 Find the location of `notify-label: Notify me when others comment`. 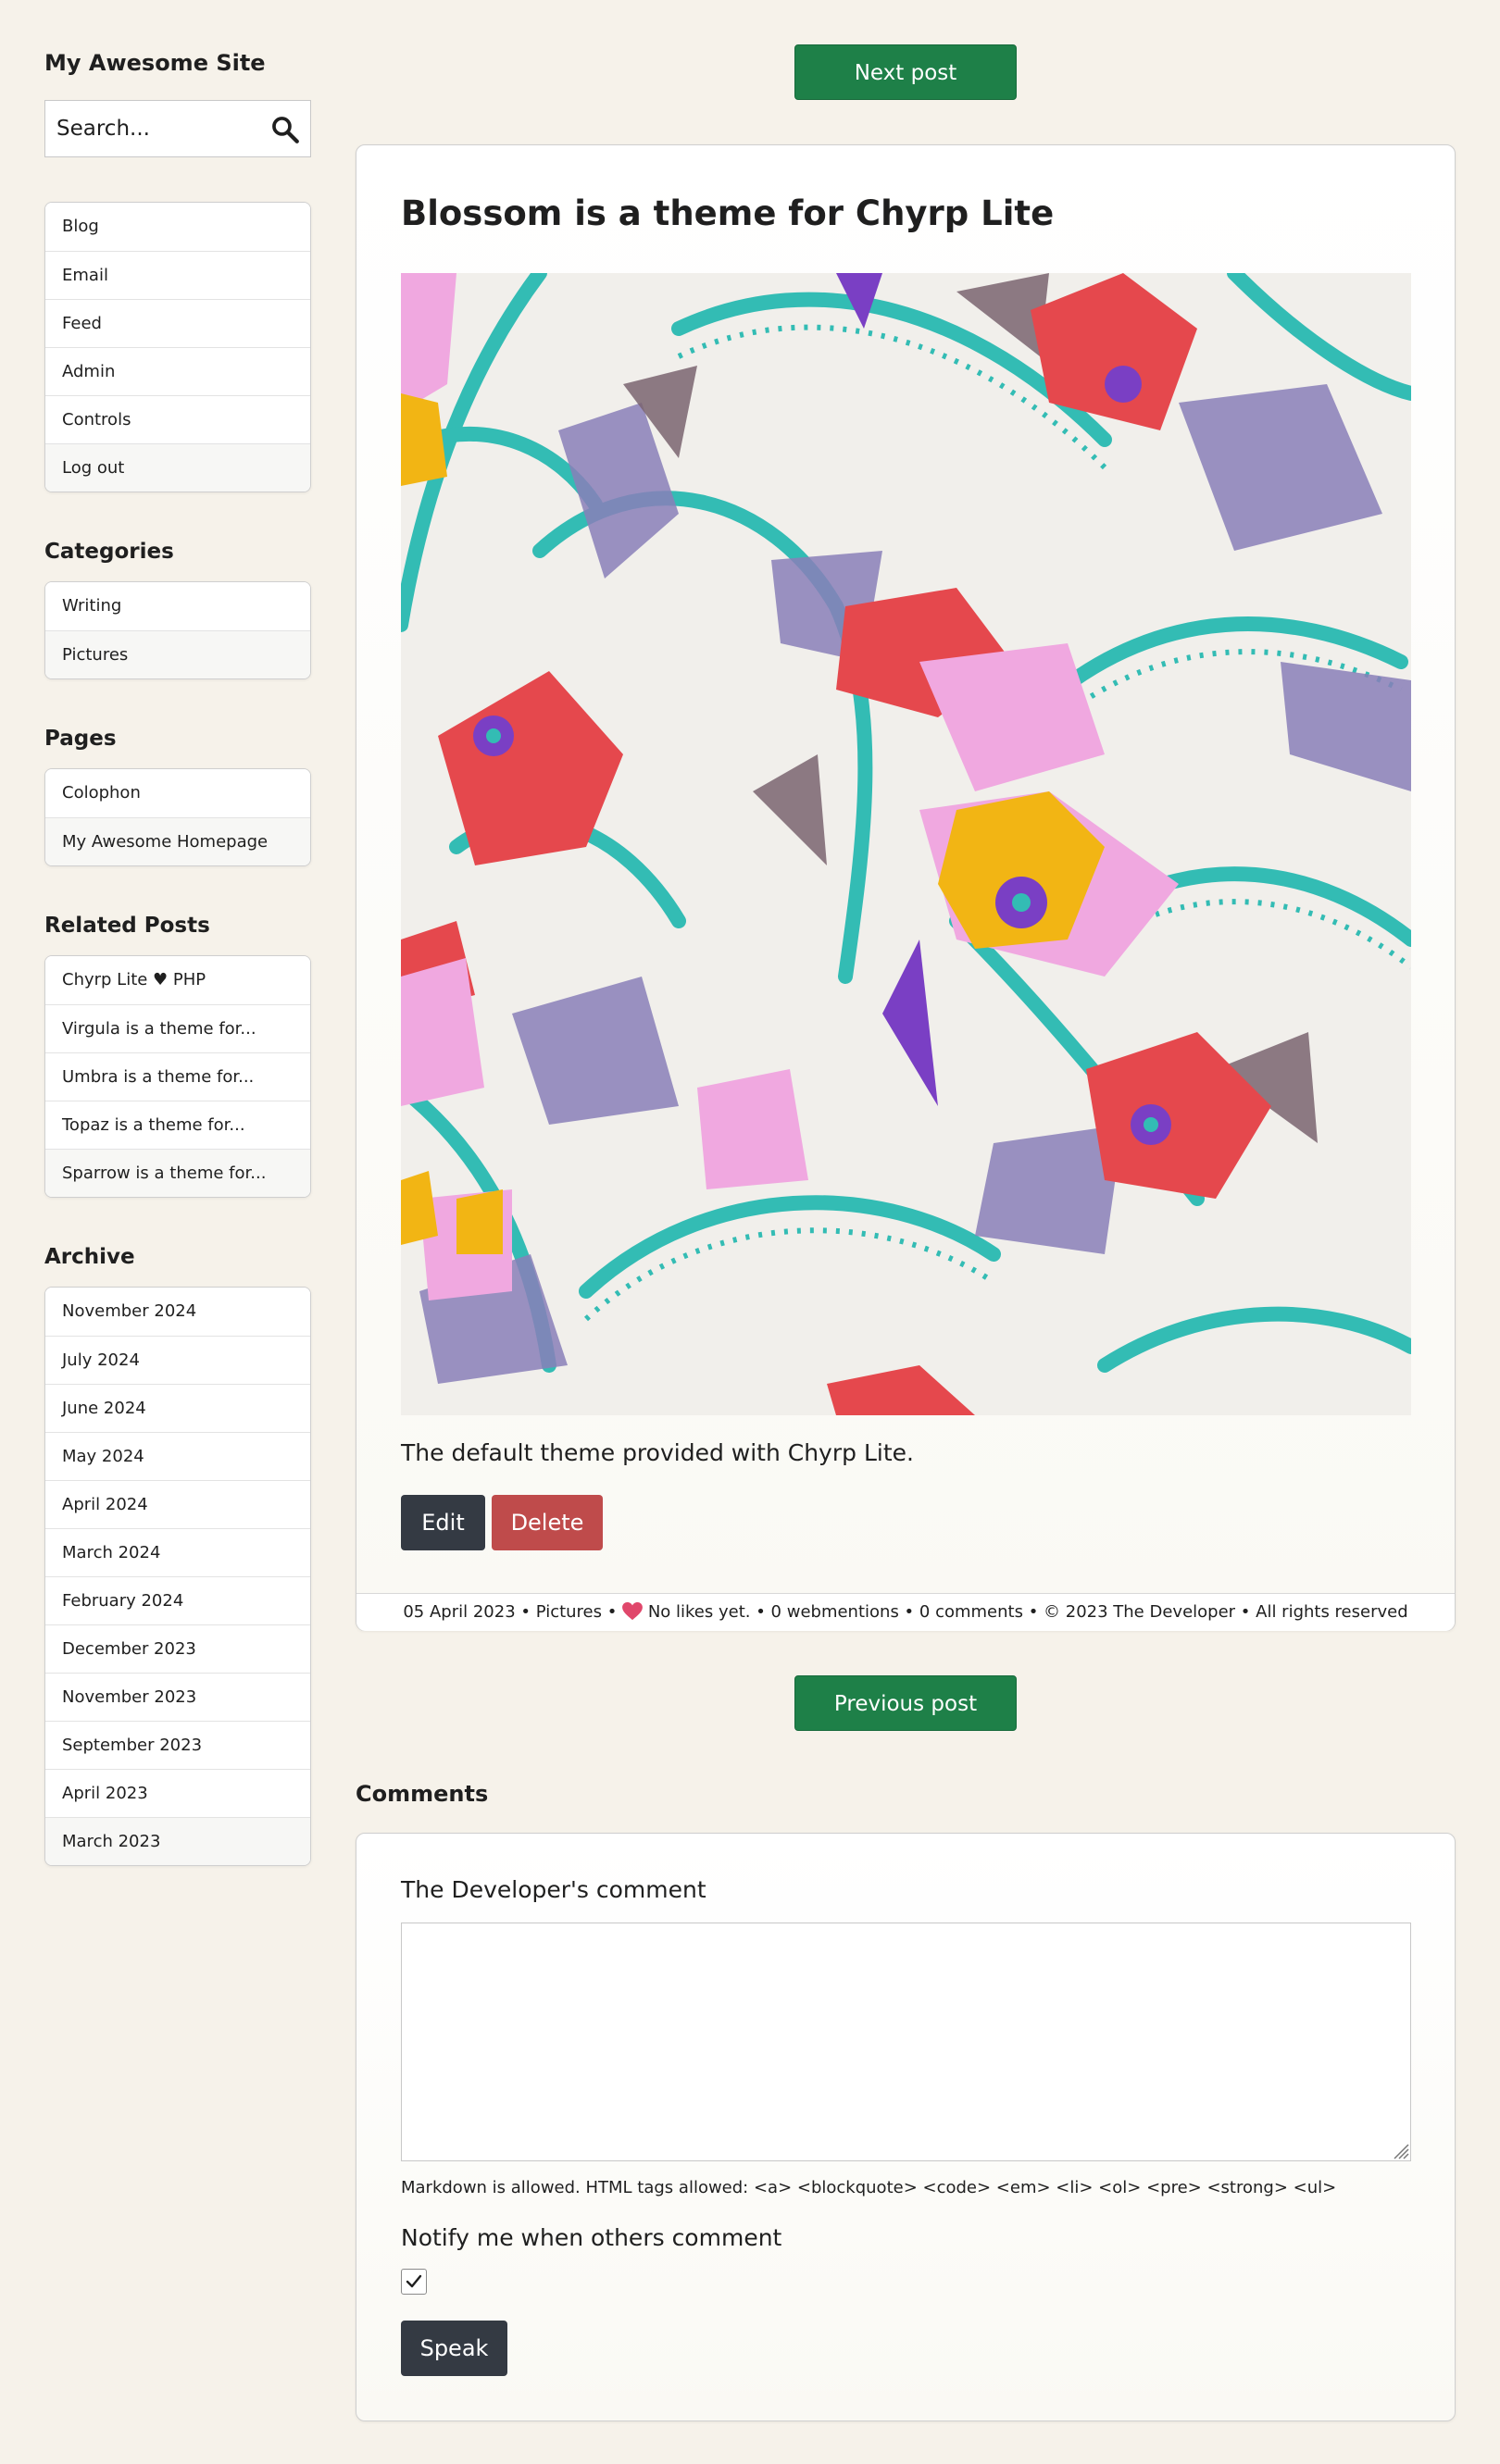

notify-label: Notify me when others comment is located at coordinates (591, 2237).